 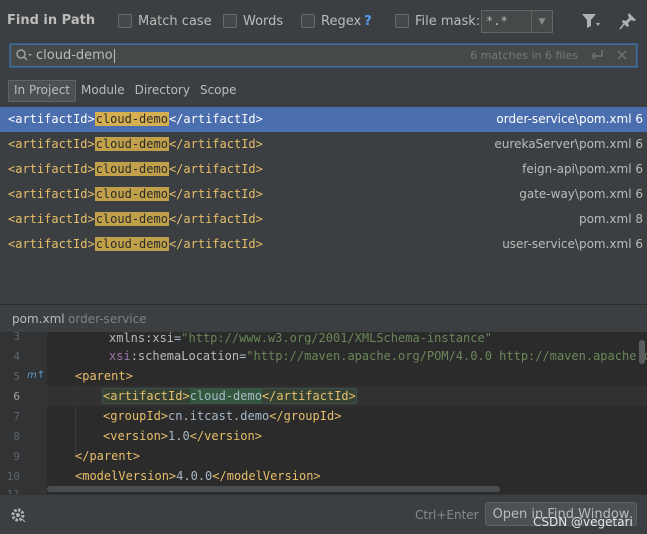 What do you see at coordinates (16, 416) in the screenshot?
I see `line-number: 7` at bounding box center [16, 416].